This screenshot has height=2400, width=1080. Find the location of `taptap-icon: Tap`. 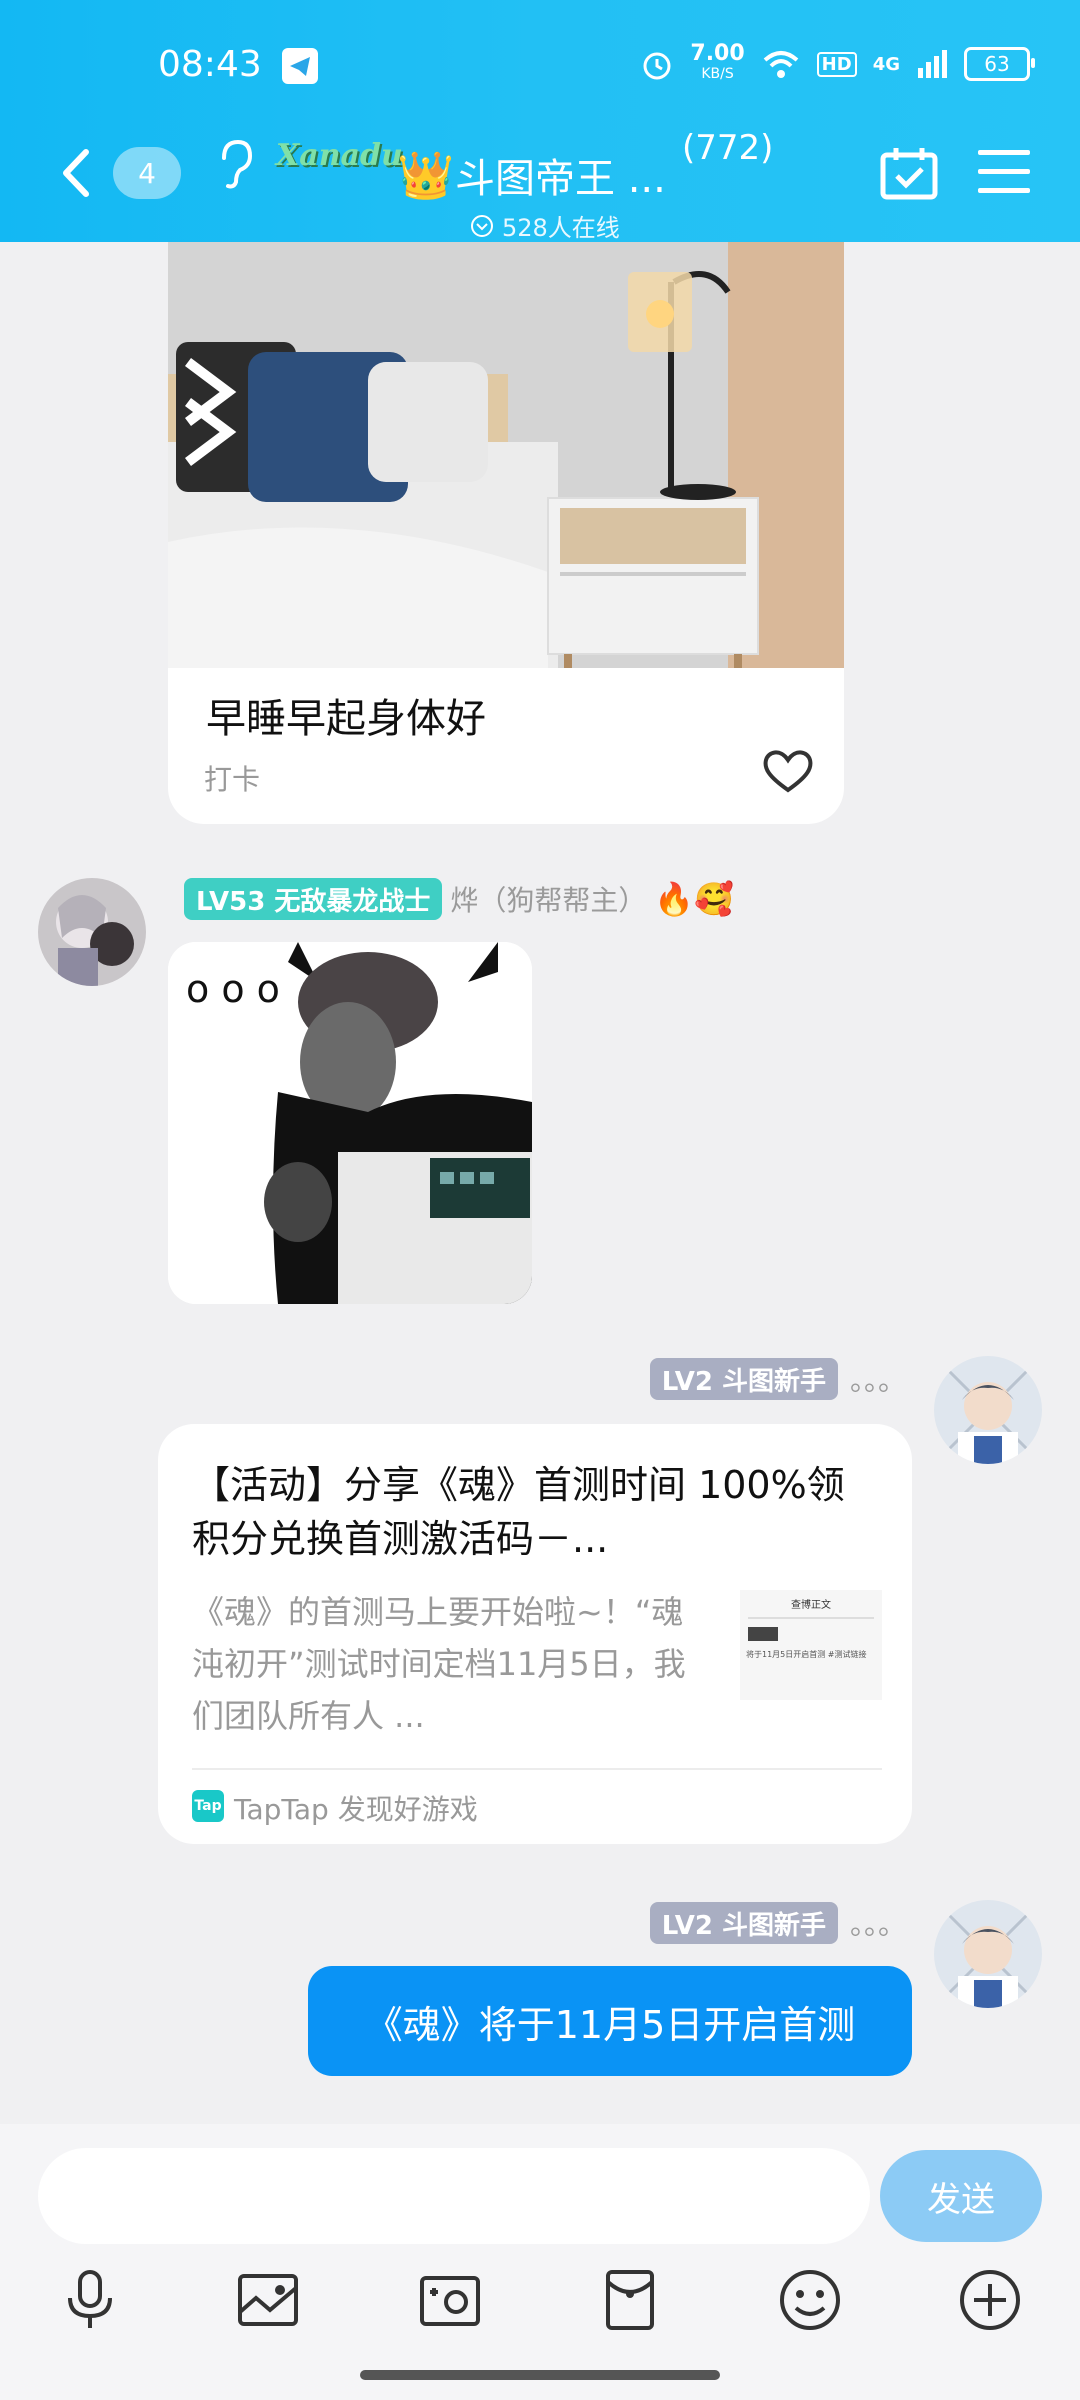

taptap-icon: Tap is located at coordinates (208, 1806).